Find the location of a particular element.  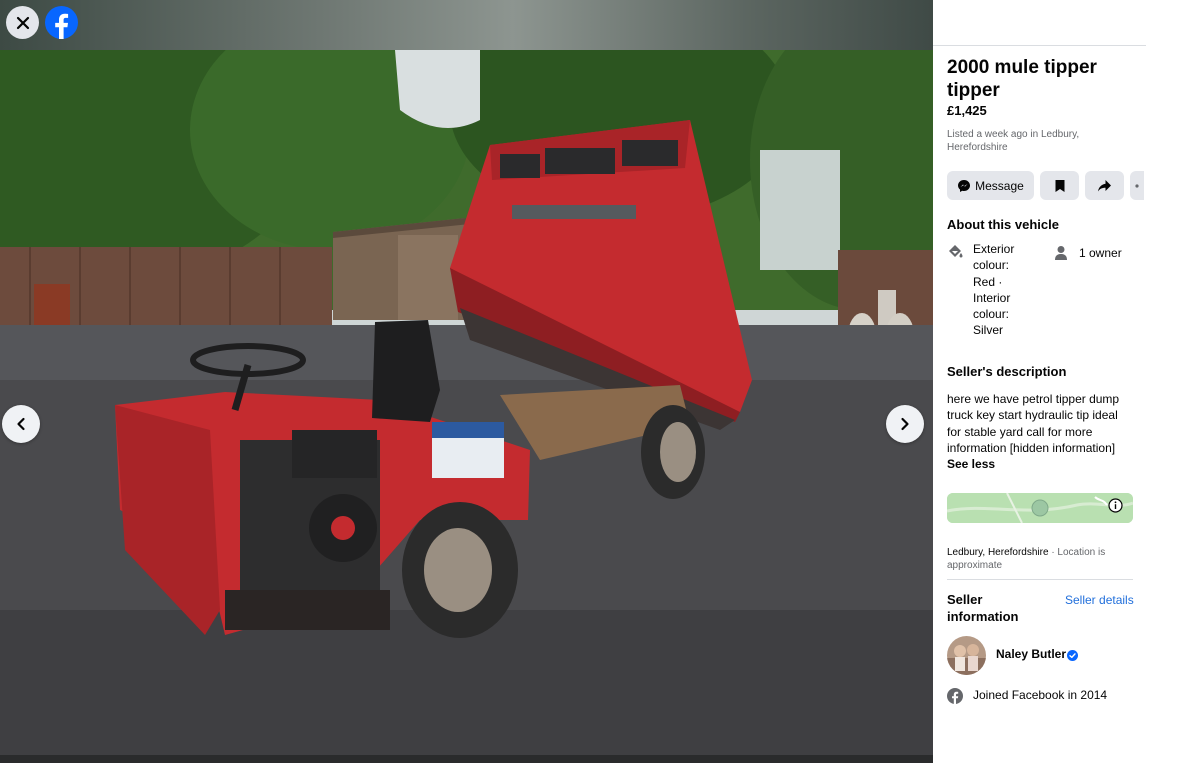

seller-avatar is located at coordinates (966, 655).